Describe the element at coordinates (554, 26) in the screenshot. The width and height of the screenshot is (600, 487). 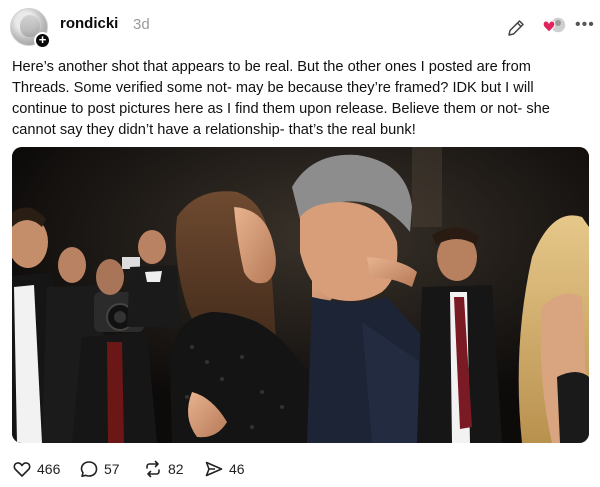
I see `liker-avatars-icon` at that location.